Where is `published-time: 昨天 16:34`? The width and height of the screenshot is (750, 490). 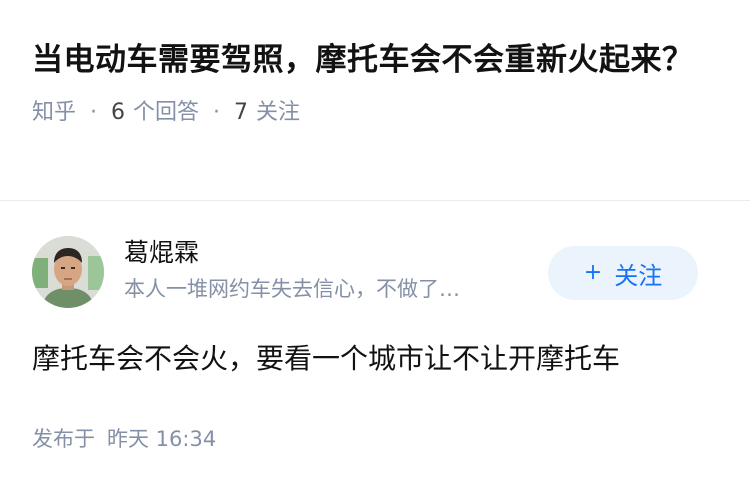
published-time: 昨天 16:34 is located at coordinates (162, 439).